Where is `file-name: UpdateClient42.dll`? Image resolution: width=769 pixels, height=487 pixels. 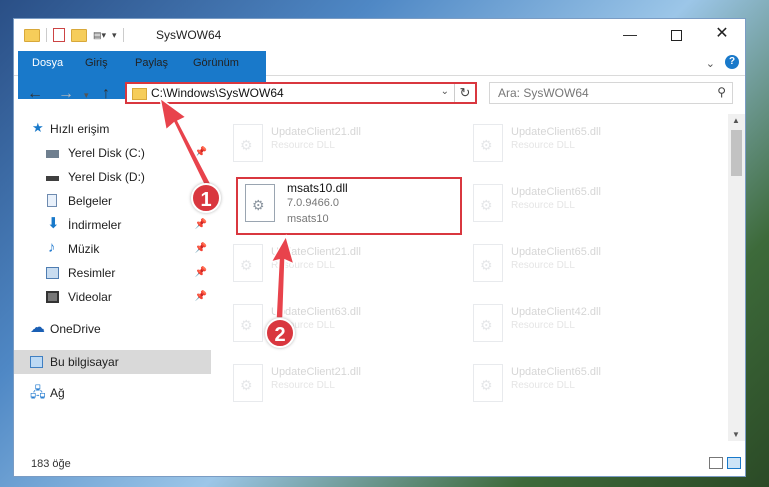 file-name: UpdateClient42.dll is located at coordinates (556, 312).